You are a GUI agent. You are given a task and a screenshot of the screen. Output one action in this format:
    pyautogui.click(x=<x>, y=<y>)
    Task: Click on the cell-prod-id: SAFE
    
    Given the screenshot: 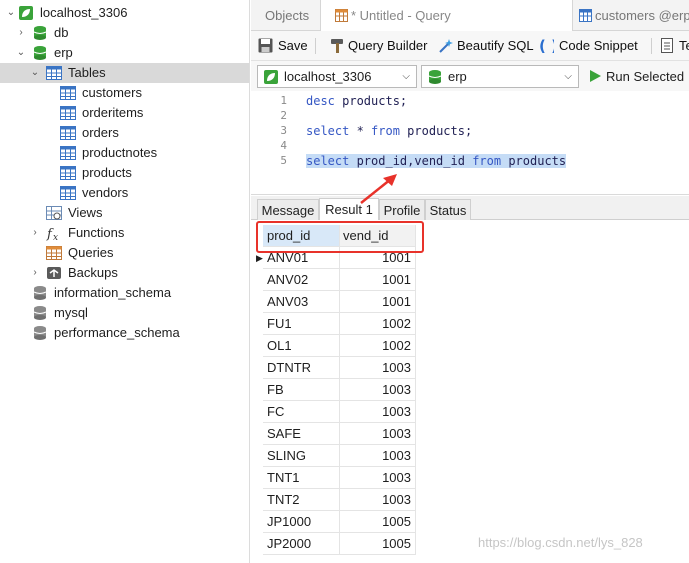 What is the action you would take?
    pyautogui.click(x=301, y=434)
    